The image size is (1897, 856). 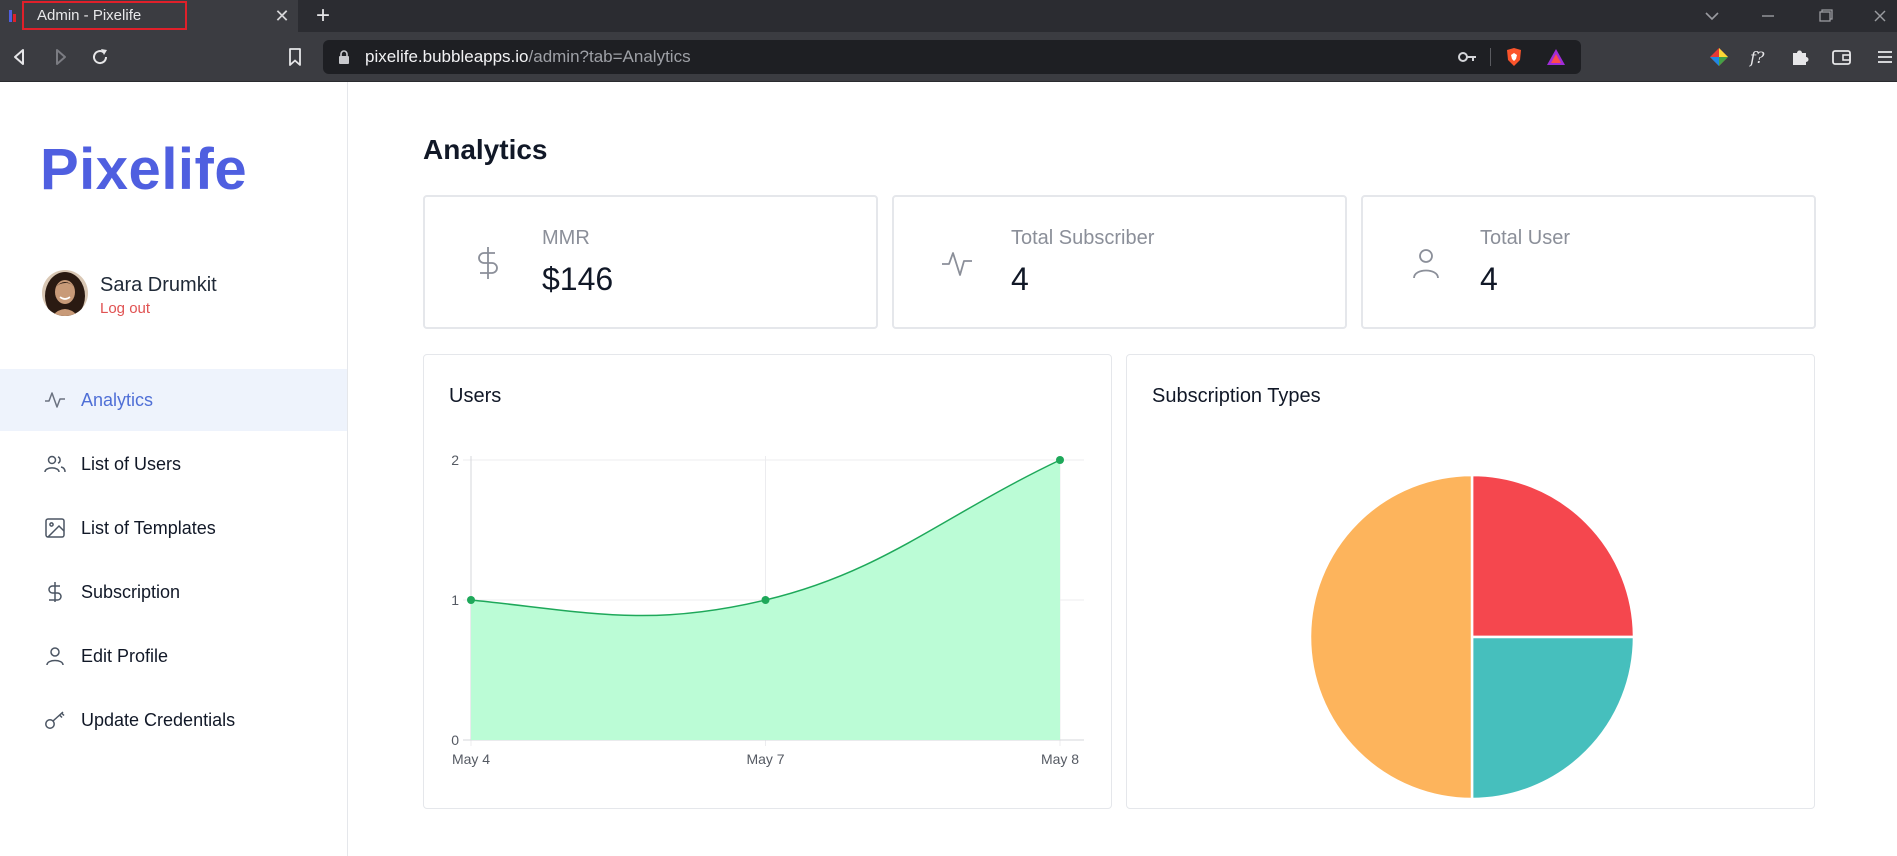 I want to click on svg-text: f?, so click(x=1757, y=57).